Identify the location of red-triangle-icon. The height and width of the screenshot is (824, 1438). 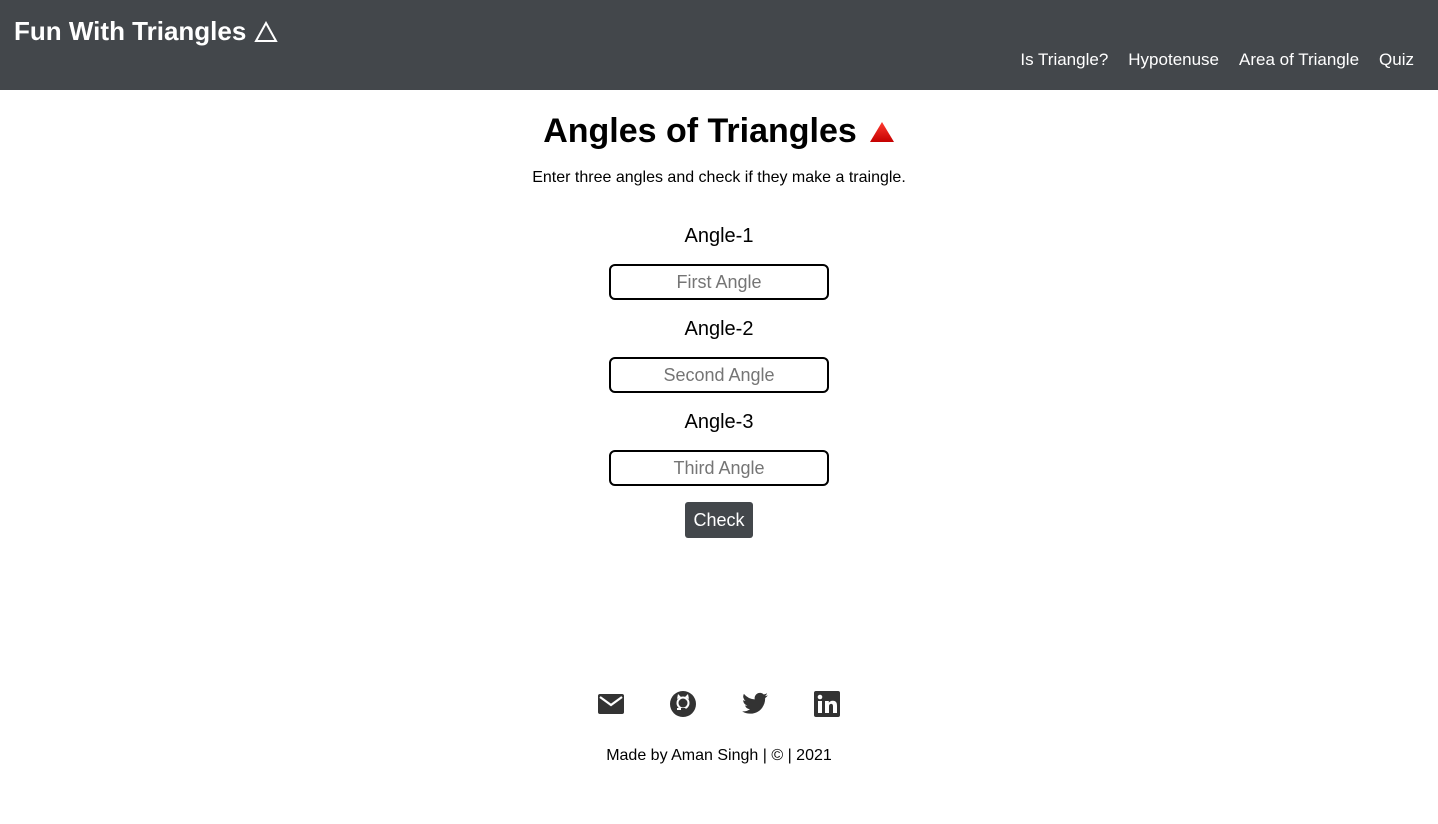
(882, 132).